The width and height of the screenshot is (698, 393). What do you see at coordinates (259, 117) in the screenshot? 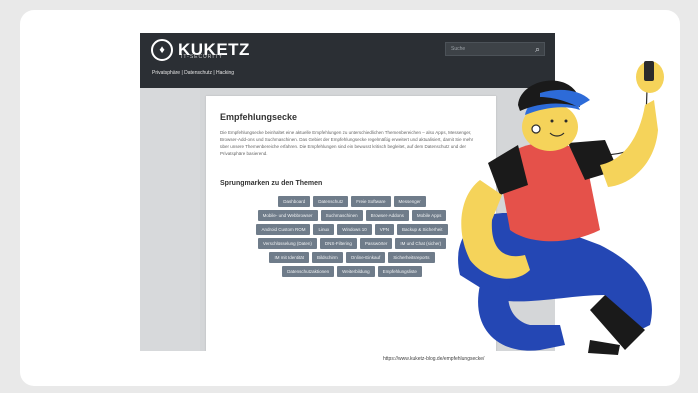
I see `page-title: Empfehlungsecke` at bounding box center [259, 117].